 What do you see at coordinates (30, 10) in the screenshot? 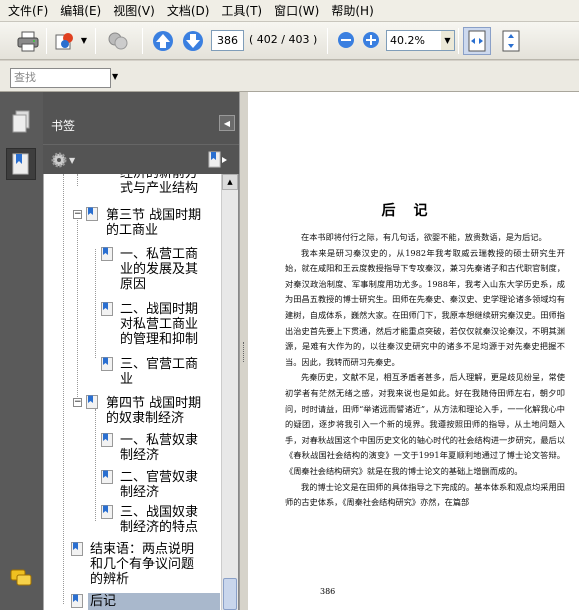
I see `menu-file: 文件(F)` at bounding box center [30, 10].